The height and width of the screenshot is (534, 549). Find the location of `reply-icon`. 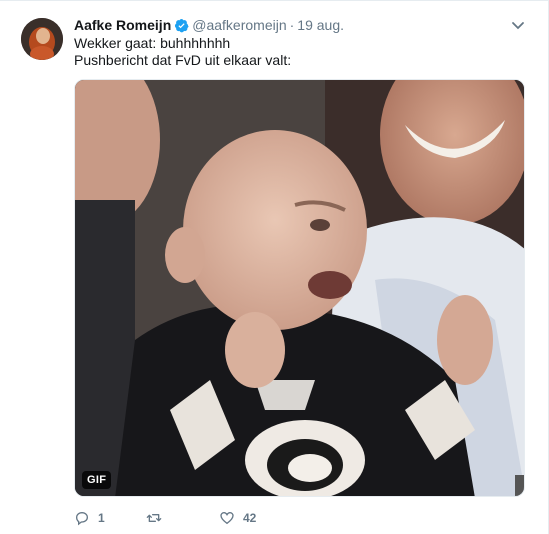

reply-icon is located at coordinates (82, 518).